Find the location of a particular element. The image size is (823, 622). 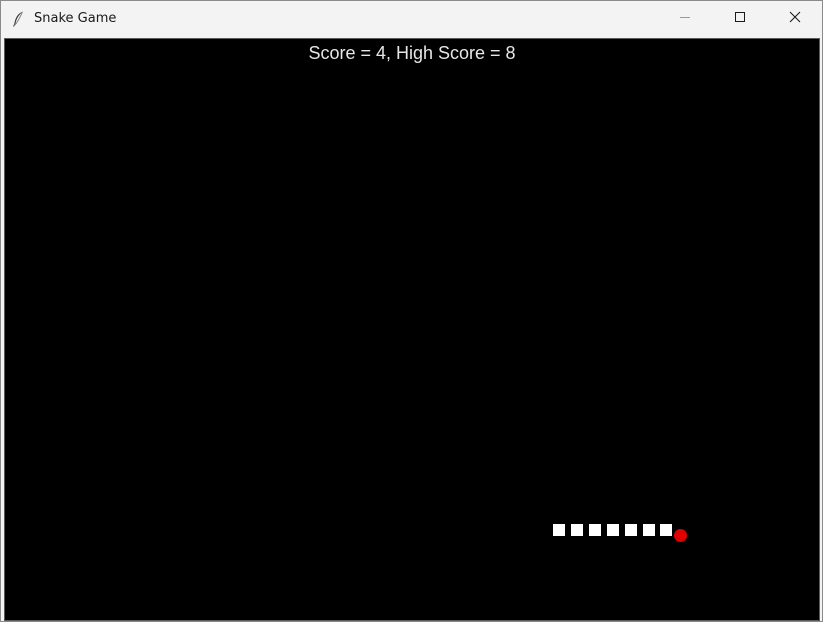

minimize-button is located at coordinates (684, 18).